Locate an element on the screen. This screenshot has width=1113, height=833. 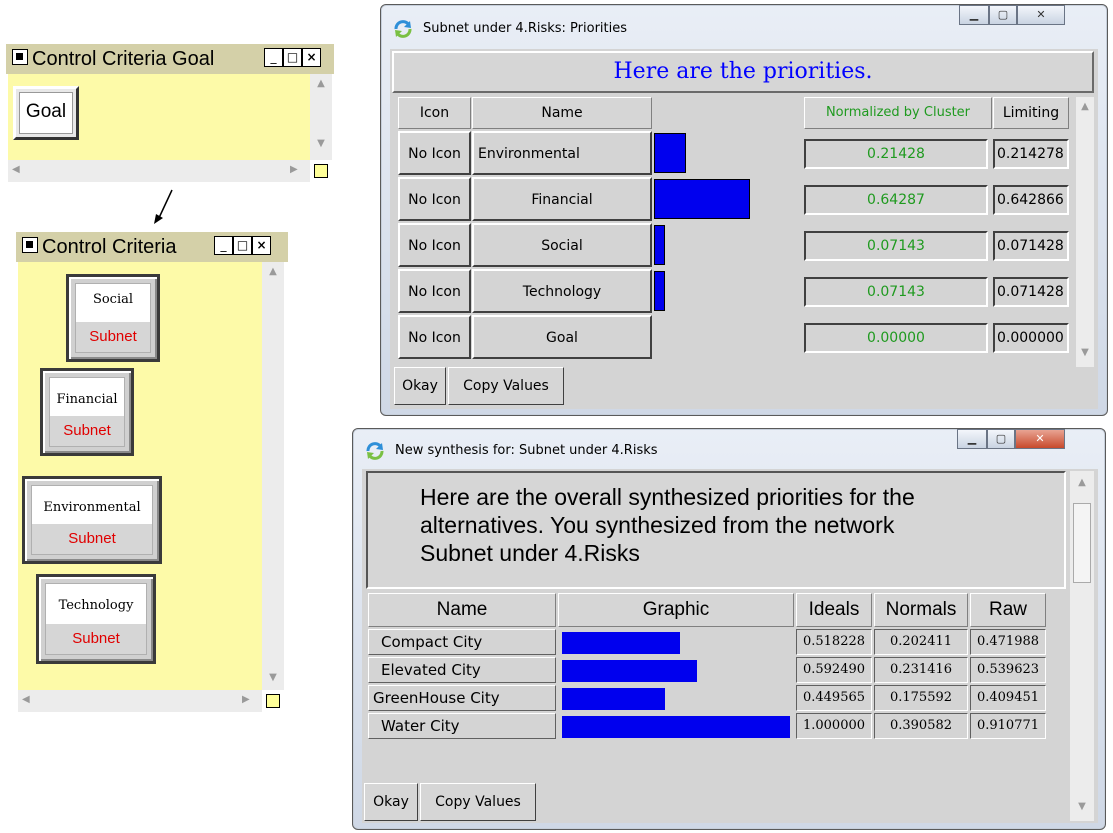
goal-node: Goal is located at coordinates (46, 113).